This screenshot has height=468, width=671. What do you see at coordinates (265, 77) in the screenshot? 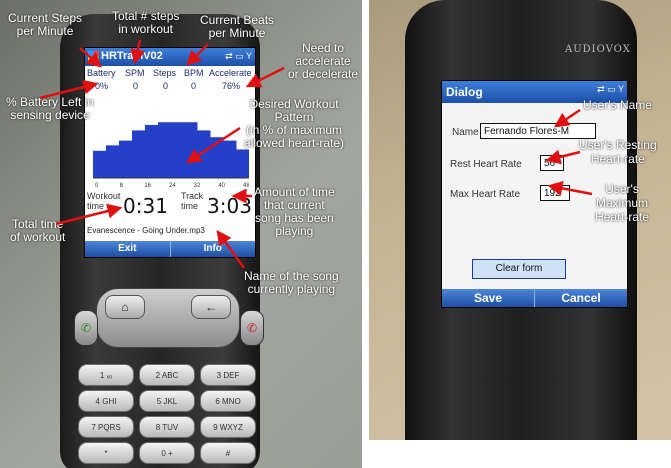
I see `arrow-accelerate` at bounding box center [265, 77].